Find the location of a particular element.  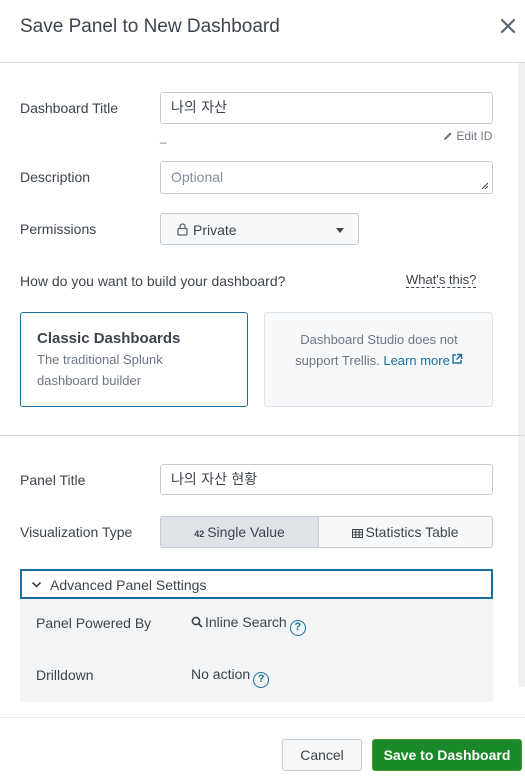

panel-title-label: Panel Title is located at coordinates (53, 480).